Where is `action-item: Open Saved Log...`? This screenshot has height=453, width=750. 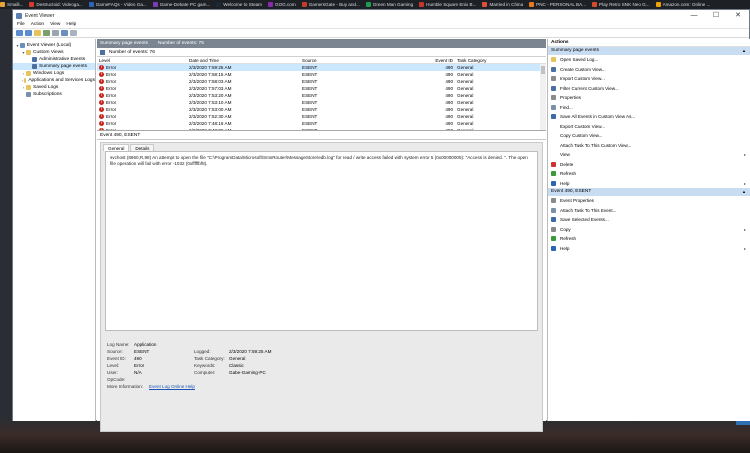 action-item: Open Saved Log... is located at coordinates (649, 60).